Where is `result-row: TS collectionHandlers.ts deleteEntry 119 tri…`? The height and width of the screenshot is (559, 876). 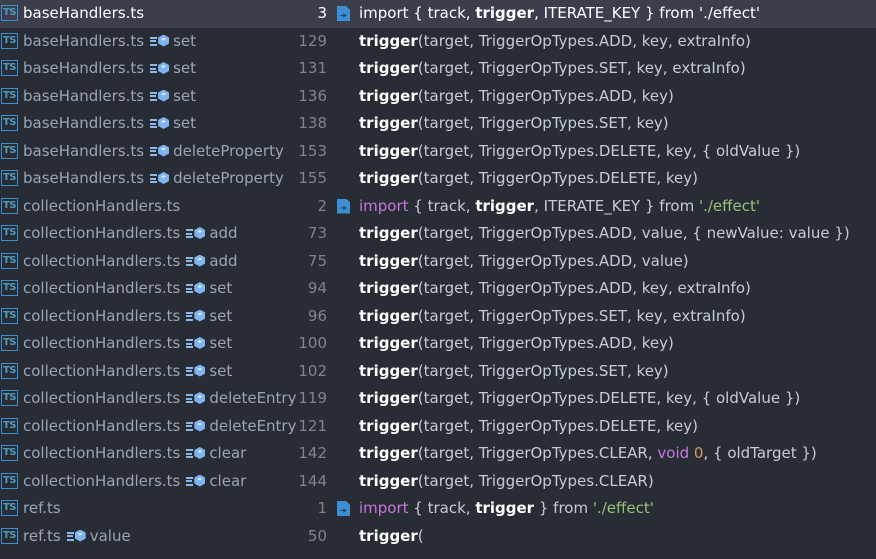 result-row: TS collectionHandlers.ts deleteEntry 119 tri… is located at coordinates (438, 399).